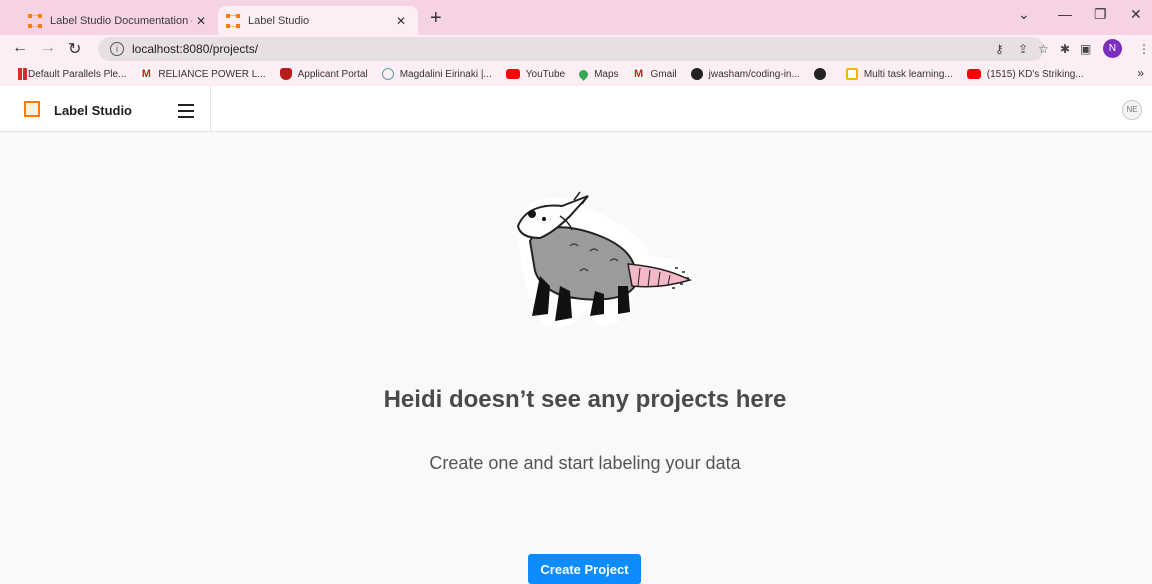  What do you see at coordinates (210, 109) in the screenshot?
I see `header-divider` at bounding box center [210, 109].